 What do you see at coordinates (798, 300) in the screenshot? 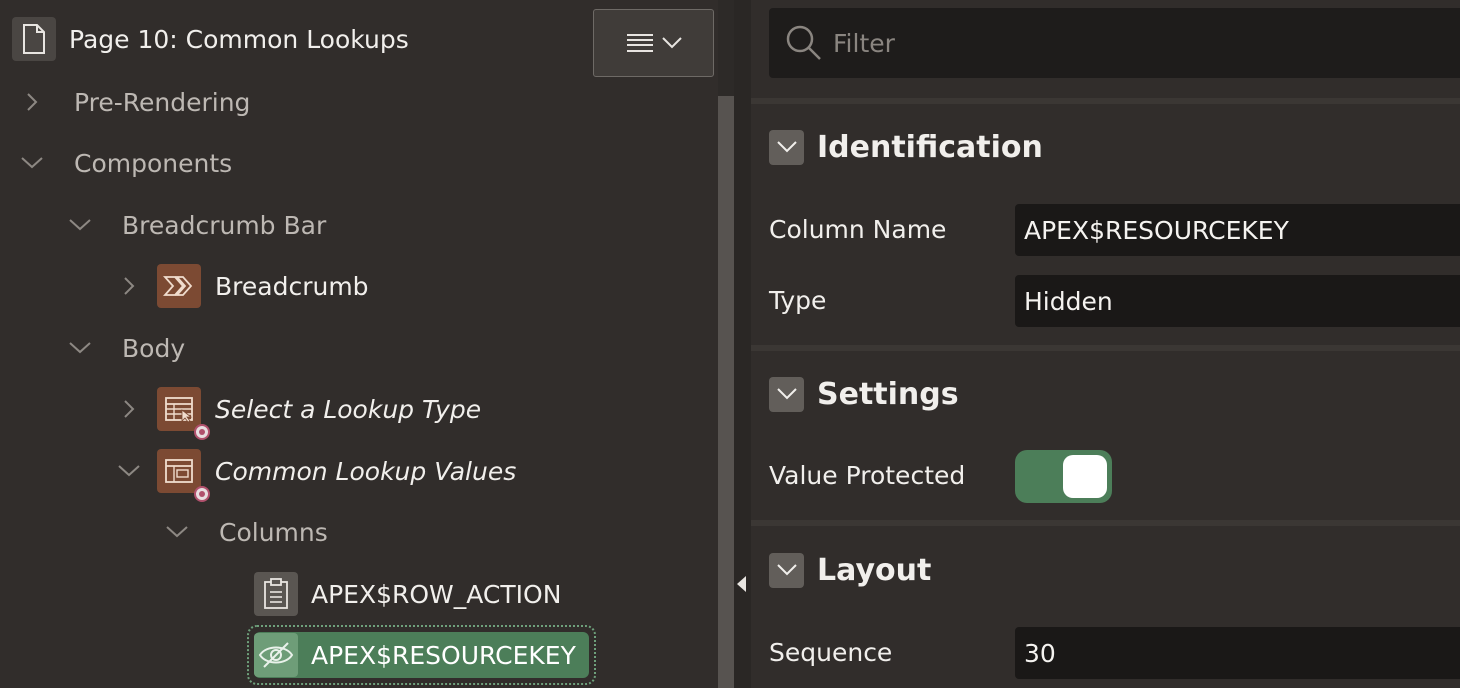
I see `type-label: Type` at bounding box center [798, 300].